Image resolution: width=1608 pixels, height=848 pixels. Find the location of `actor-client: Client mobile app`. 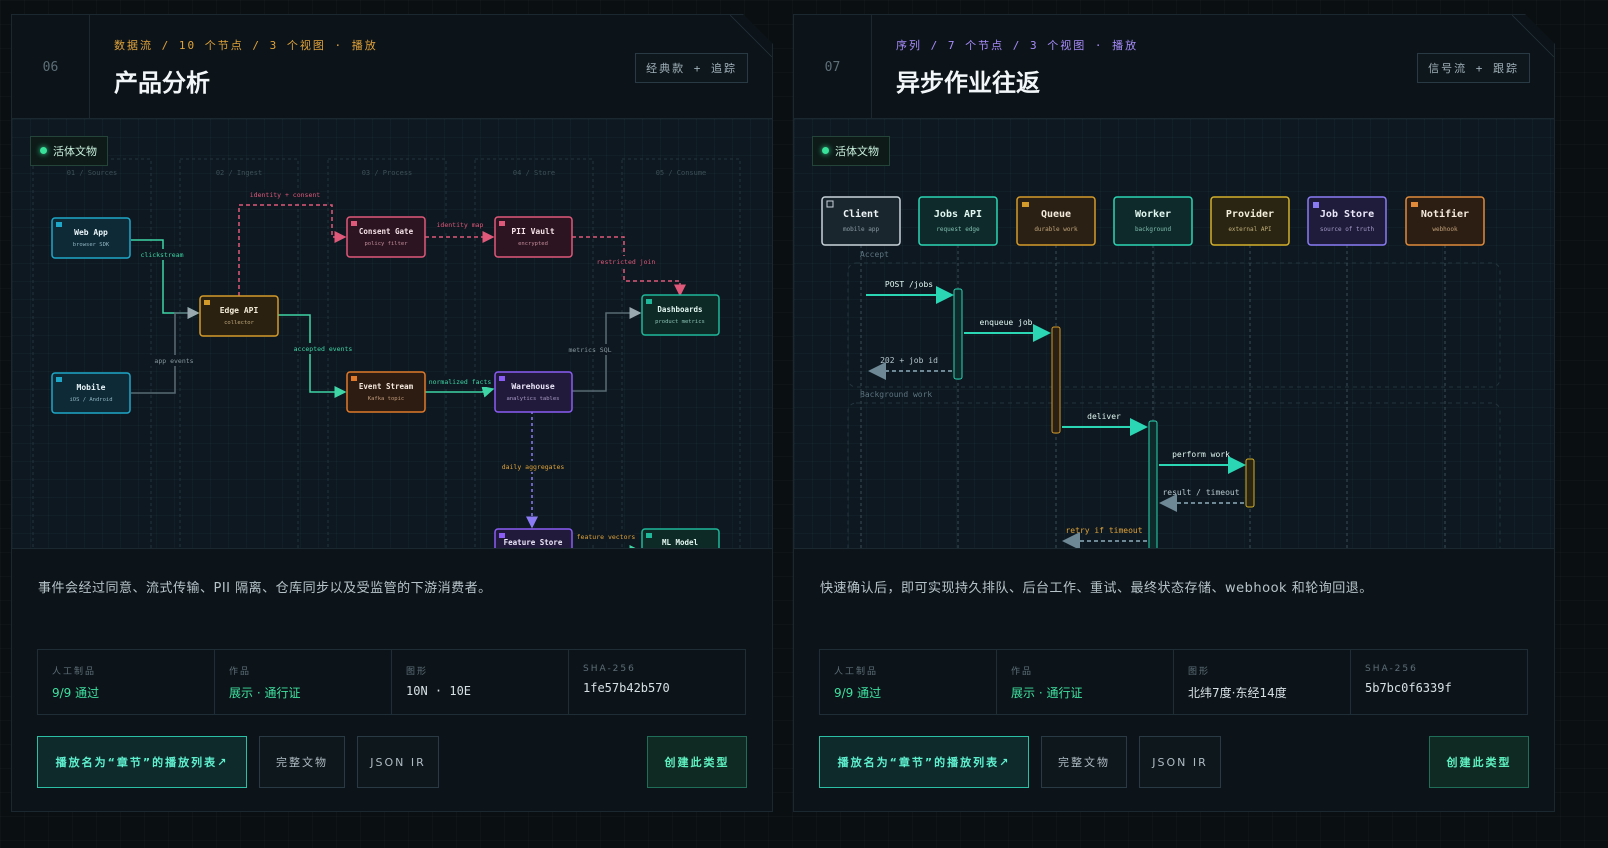

actor-client: Client mobile app is located at coordinates (861, 221).